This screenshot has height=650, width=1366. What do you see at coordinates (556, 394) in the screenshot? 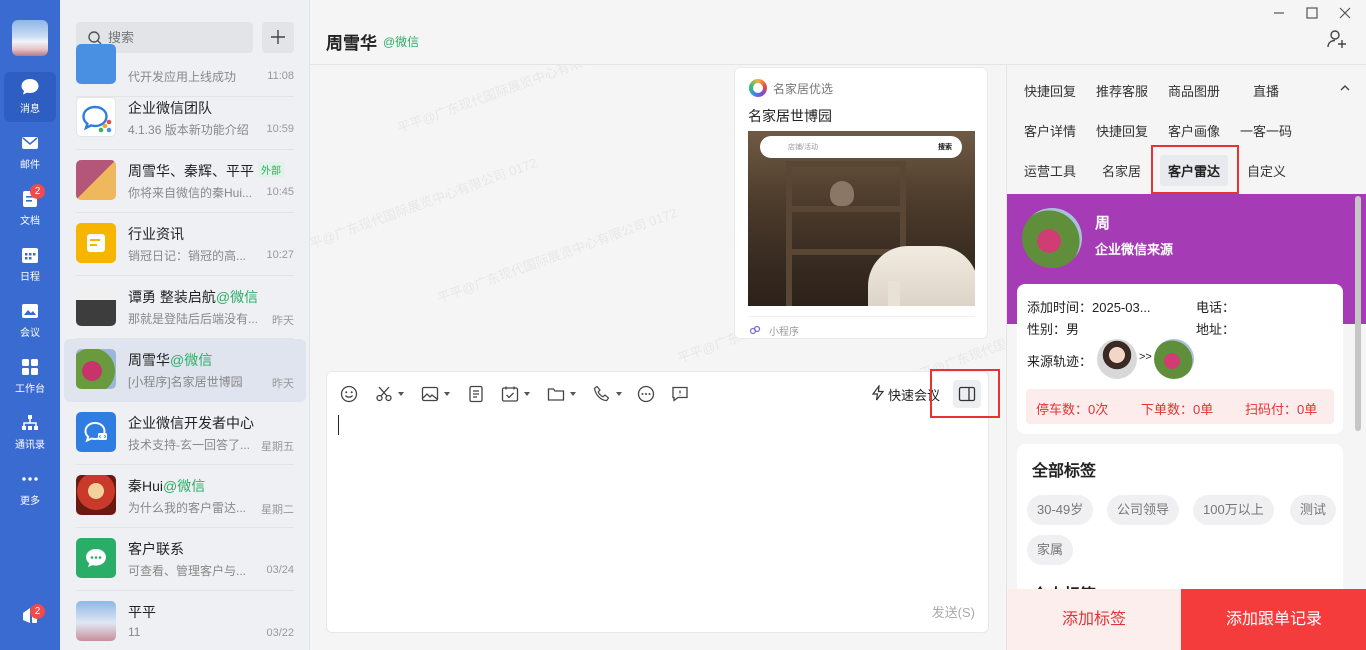
I see `folder-icon` at bounding box center [556, 394].